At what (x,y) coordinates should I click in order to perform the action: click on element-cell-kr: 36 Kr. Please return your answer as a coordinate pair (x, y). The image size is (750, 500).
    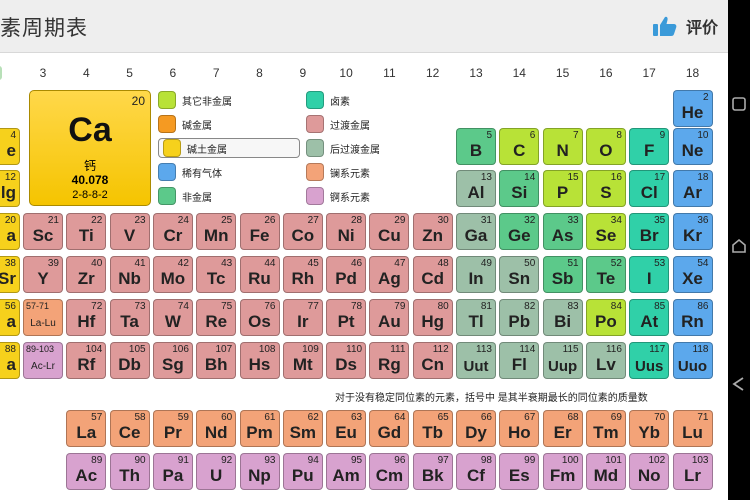
    Looking at the image, I should click on (692, 231).